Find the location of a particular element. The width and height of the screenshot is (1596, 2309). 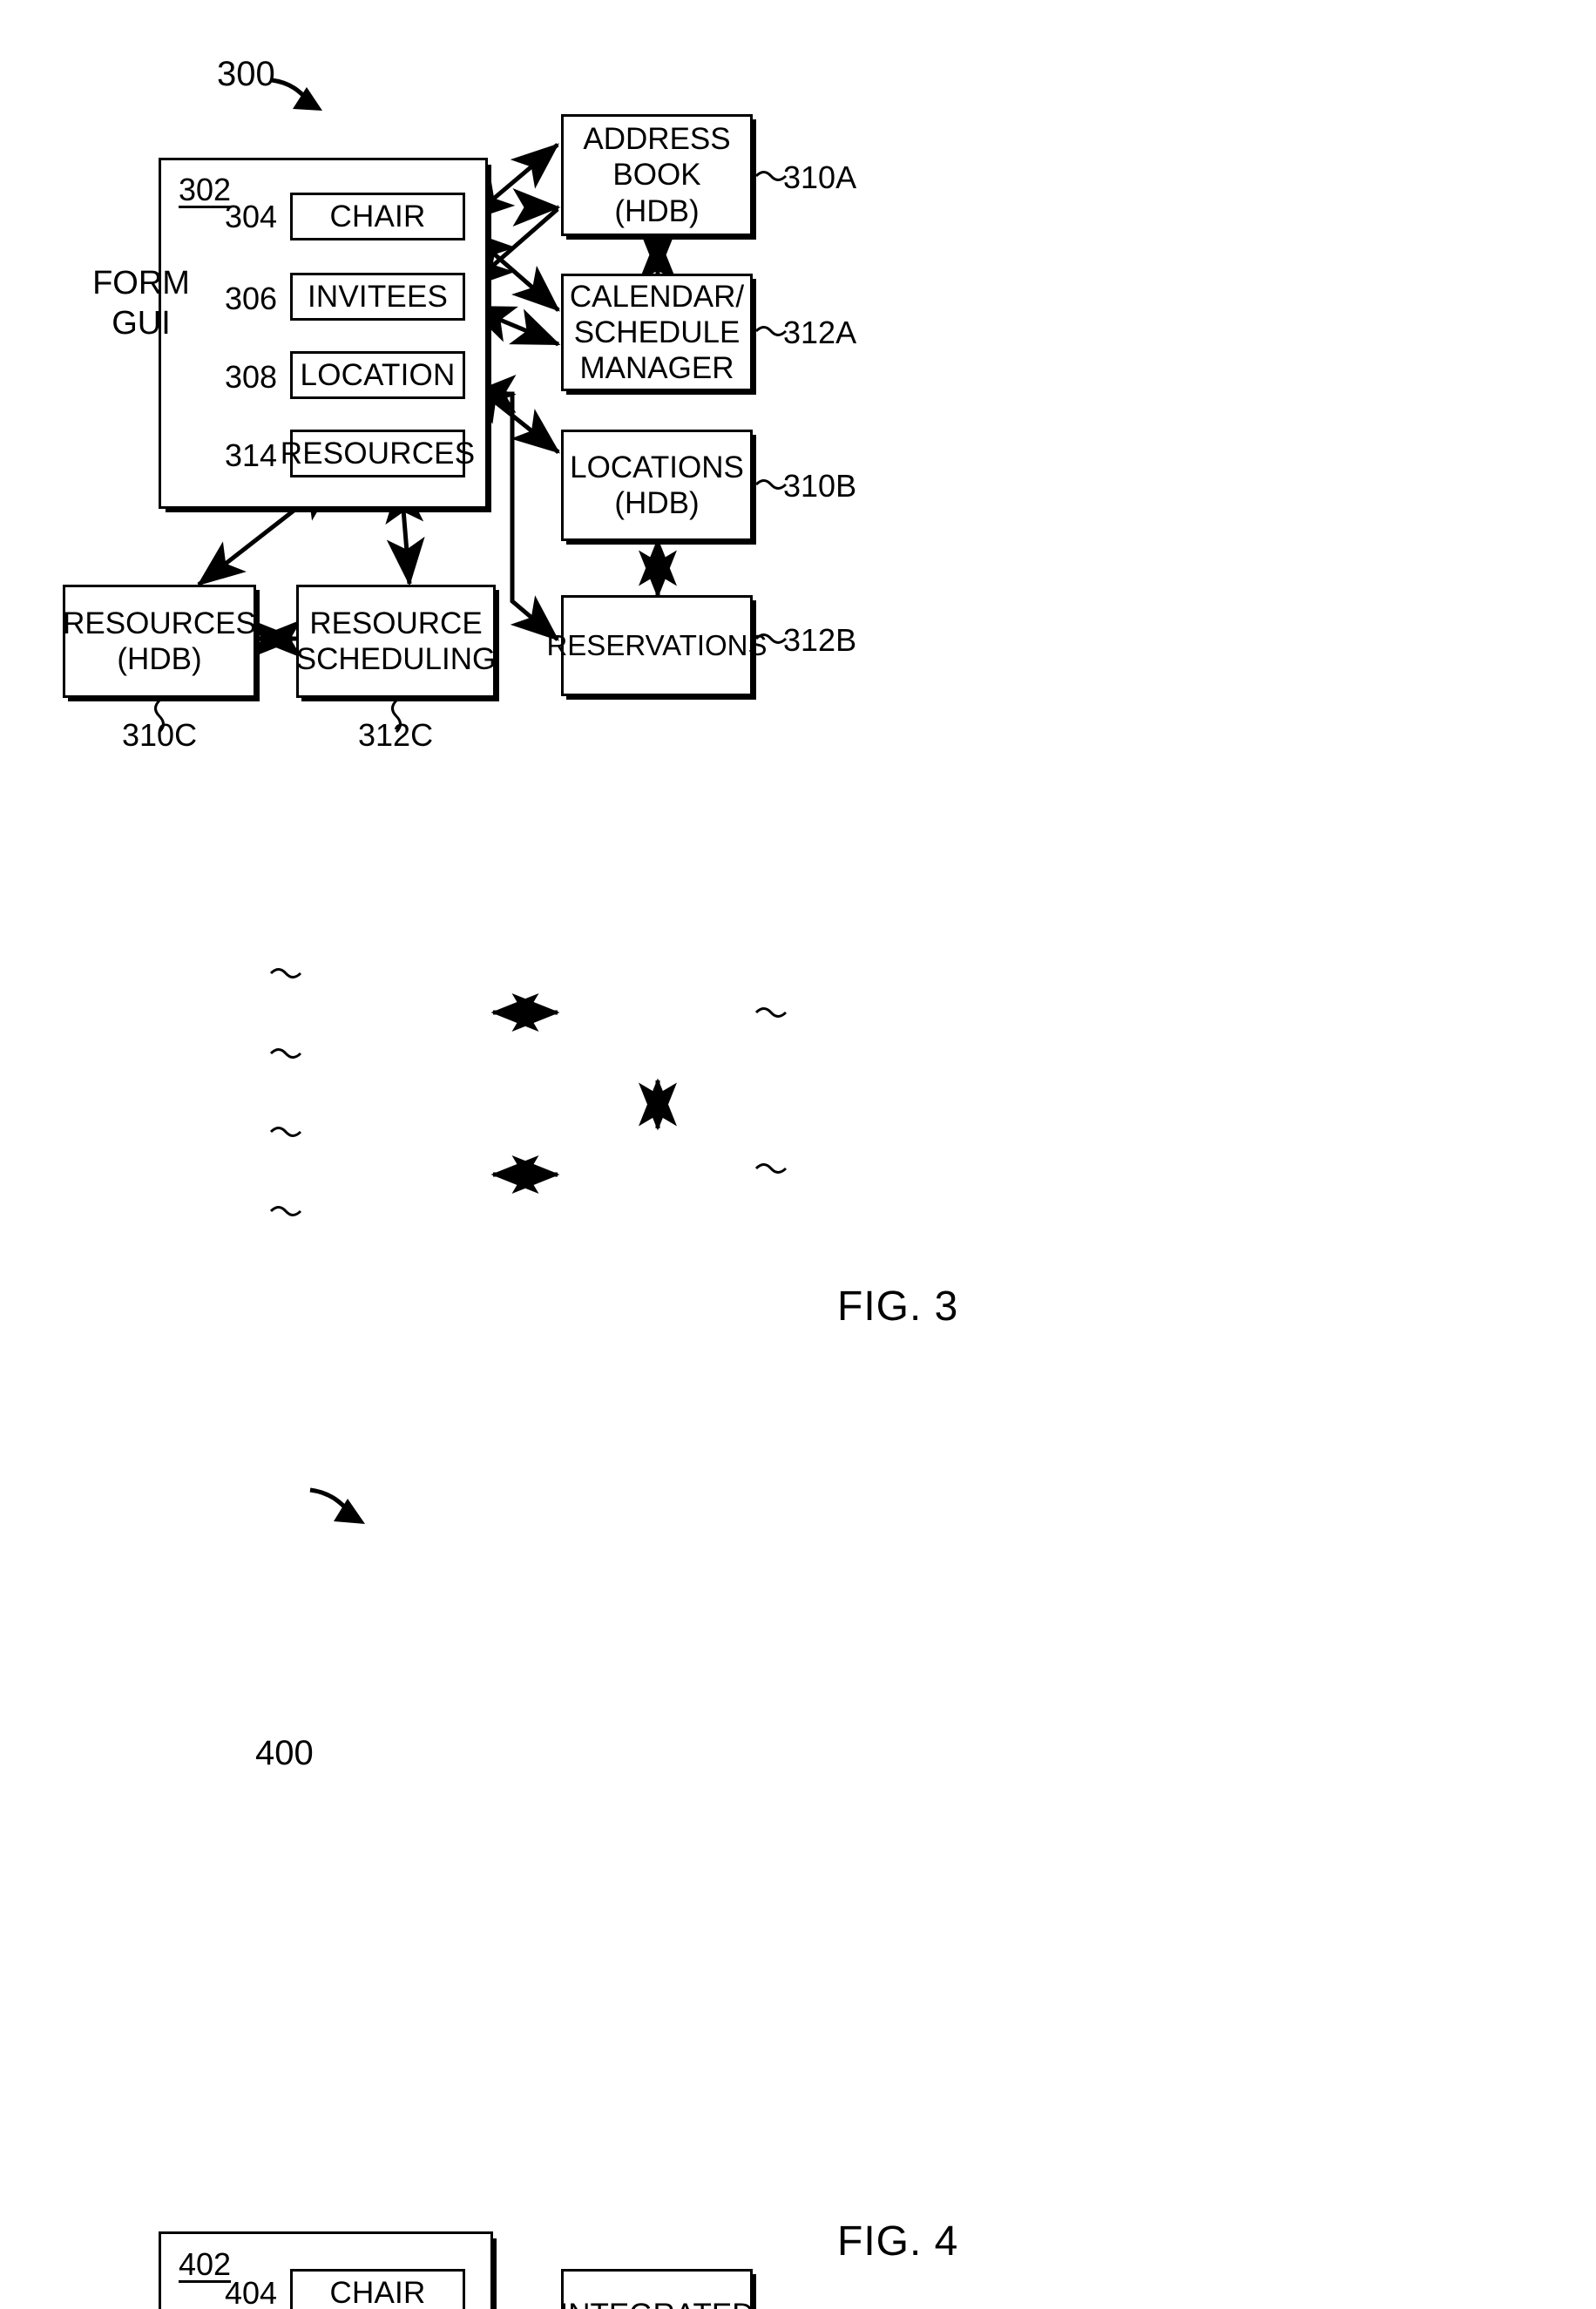

fig3-form-gui-label-line1: FORM is located at coordinates (141, 283).